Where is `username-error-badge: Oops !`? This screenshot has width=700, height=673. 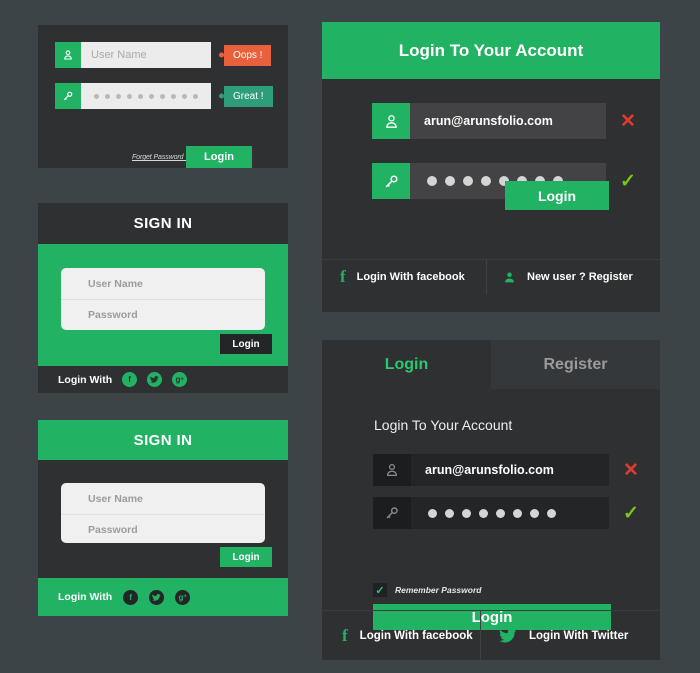
username-error-badge: Oops ! is located at coordinates (248, 55).